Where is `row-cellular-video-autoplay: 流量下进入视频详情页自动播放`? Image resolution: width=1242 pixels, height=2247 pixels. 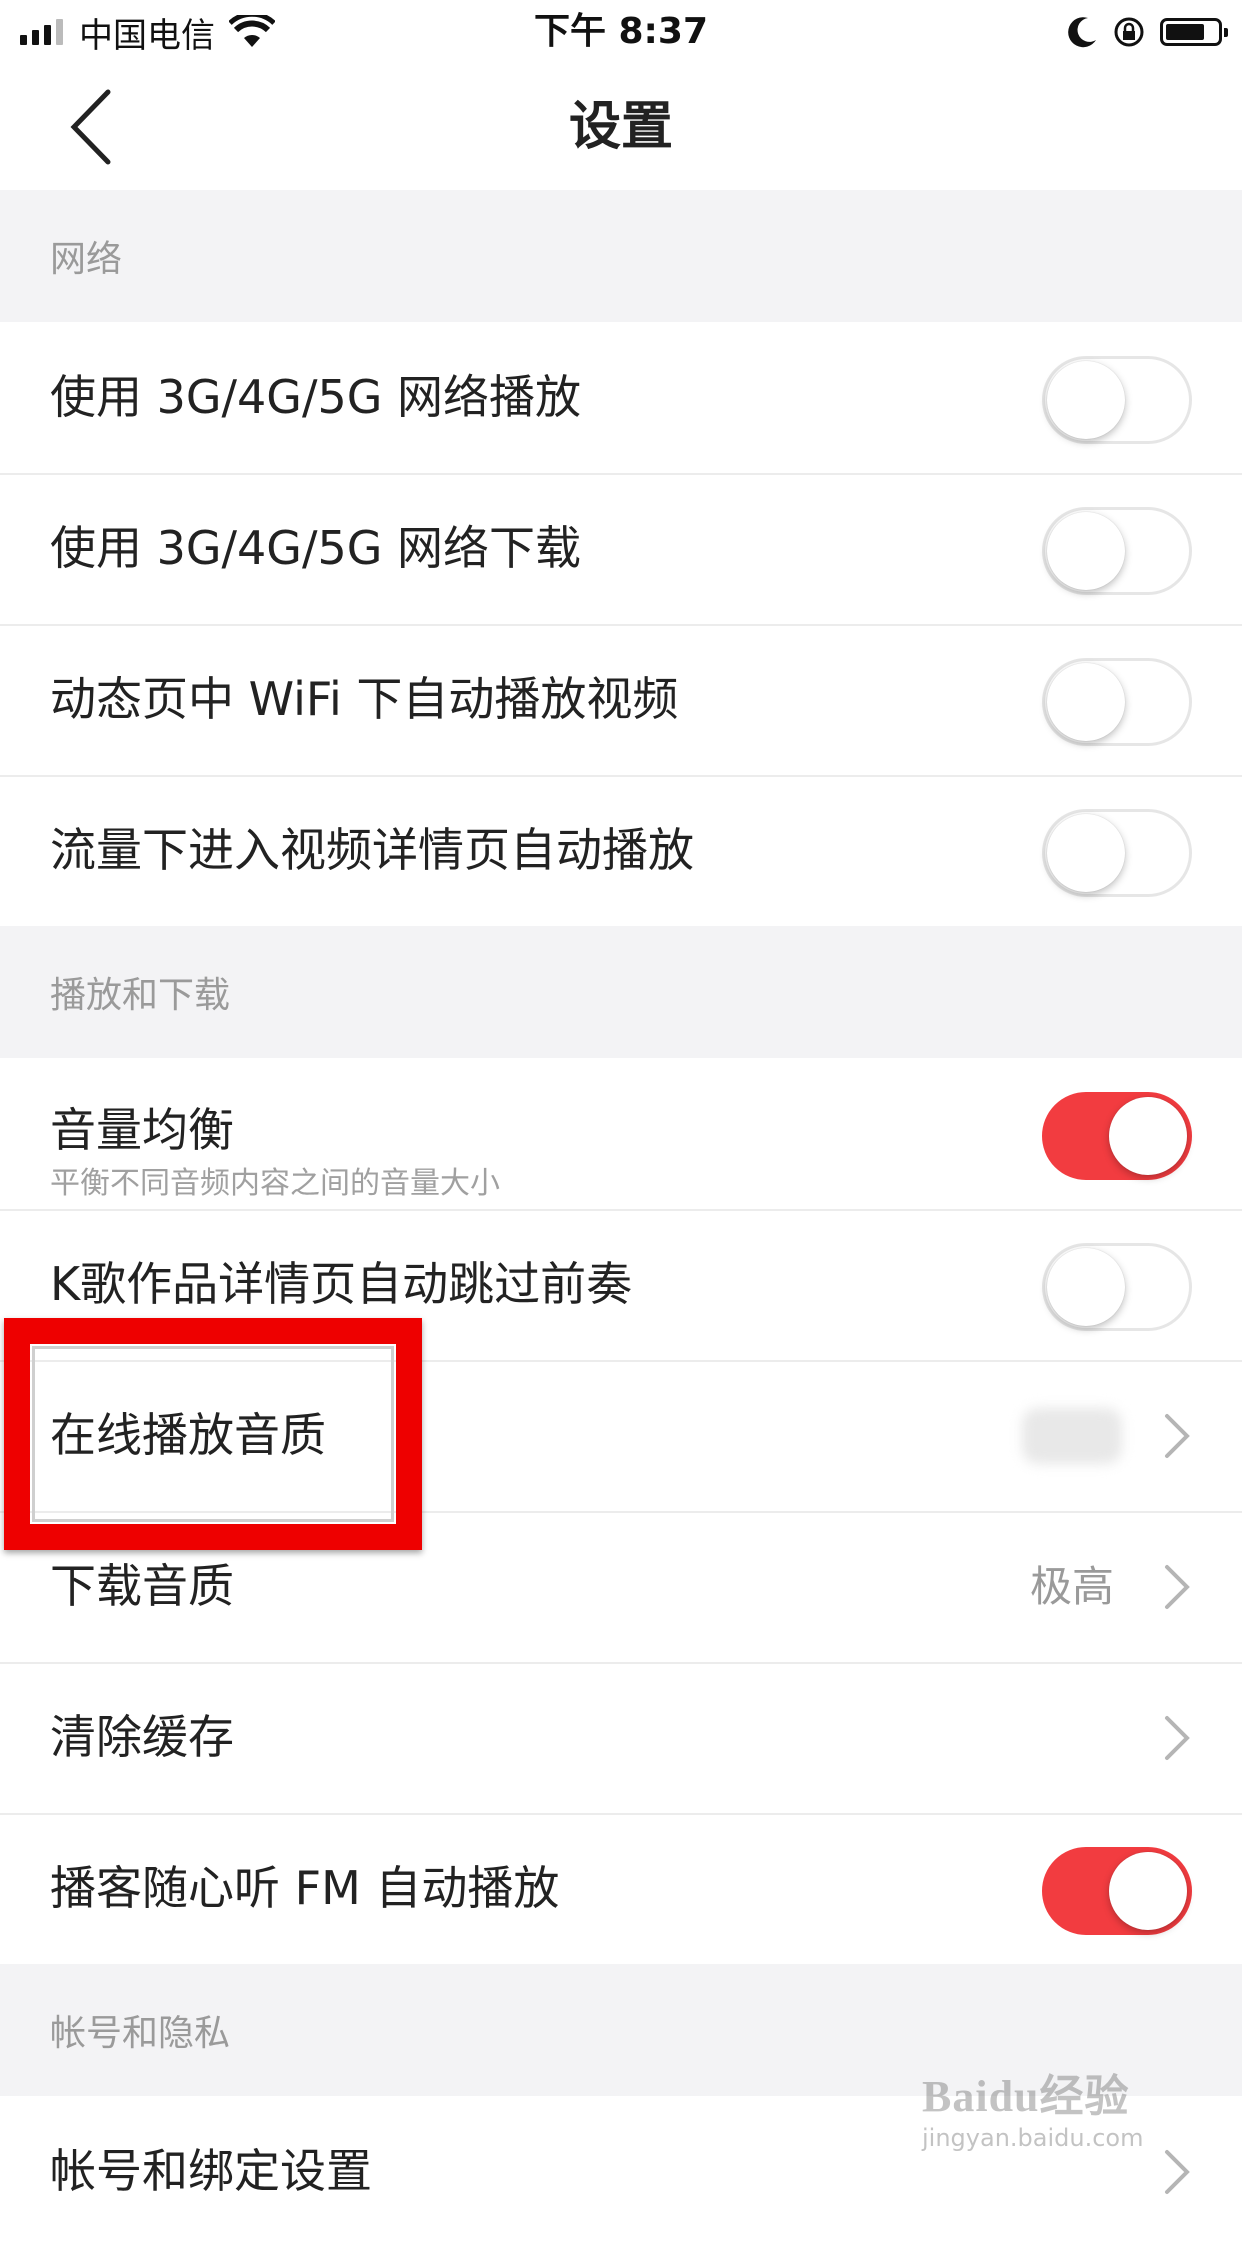
row-cellular-video-autoplay: 流量下进入视频详情页自动播放 is located at coordinates (621, 850).